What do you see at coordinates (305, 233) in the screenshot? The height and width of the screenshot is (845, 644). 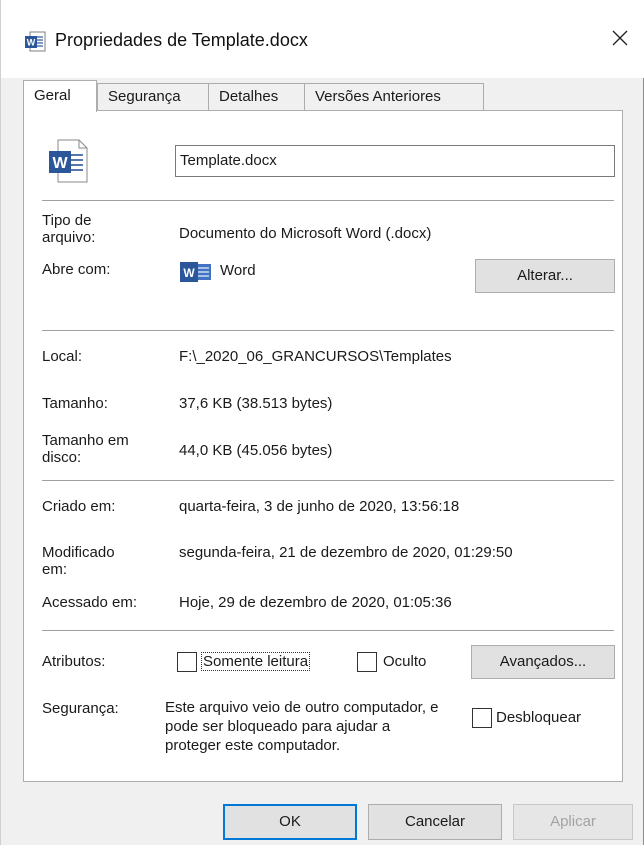 I see `file-type-value: Documento do Microsoft Word (.docx)` at bounding box center [305, 233].